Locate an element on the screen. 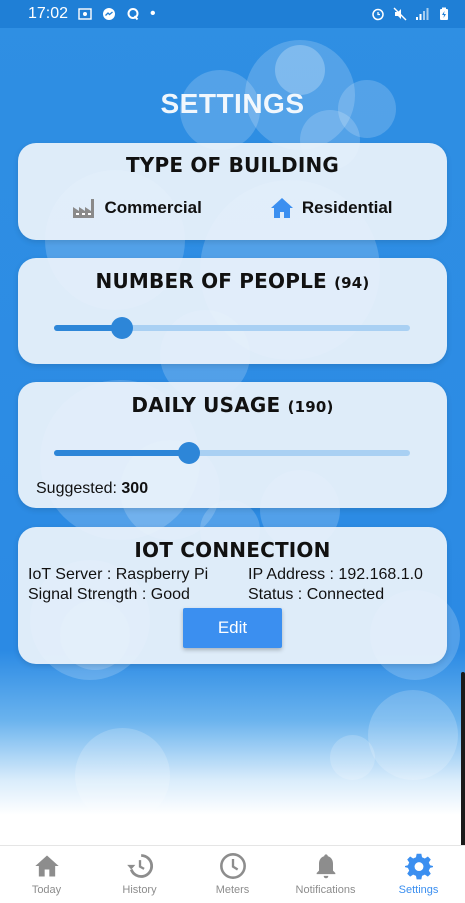 The image size is (465, 903). clock-icon is located at coordinates (232, 866).